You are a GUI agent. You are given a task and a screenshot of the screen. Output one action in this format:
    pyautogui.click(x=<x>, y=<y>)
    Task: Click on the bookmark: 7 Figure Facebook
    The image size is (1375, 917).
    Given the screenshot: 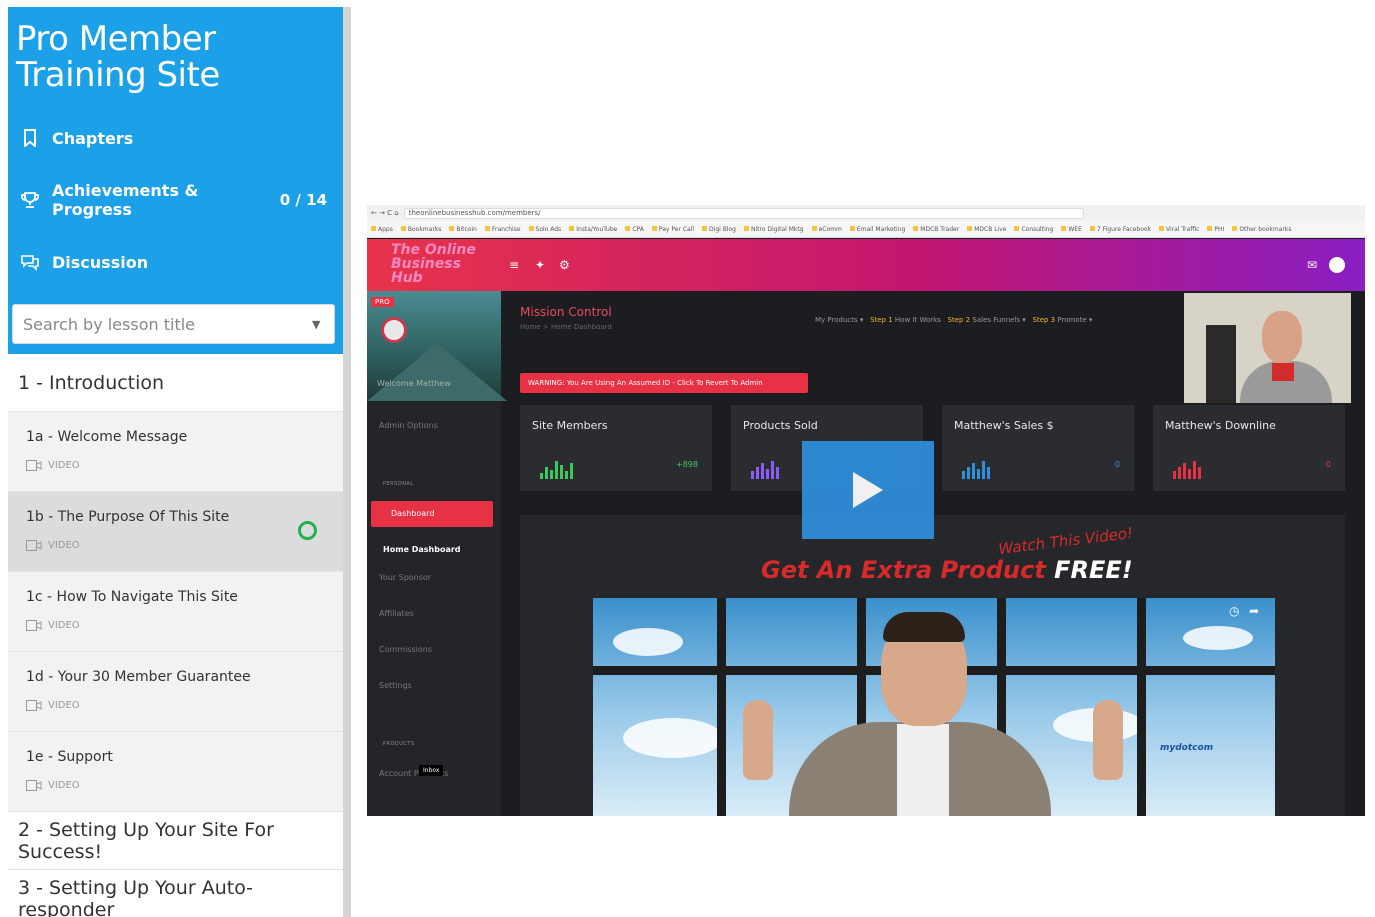 What is the action you would take?
    pyautogui.click(x=1120, y=229)
    